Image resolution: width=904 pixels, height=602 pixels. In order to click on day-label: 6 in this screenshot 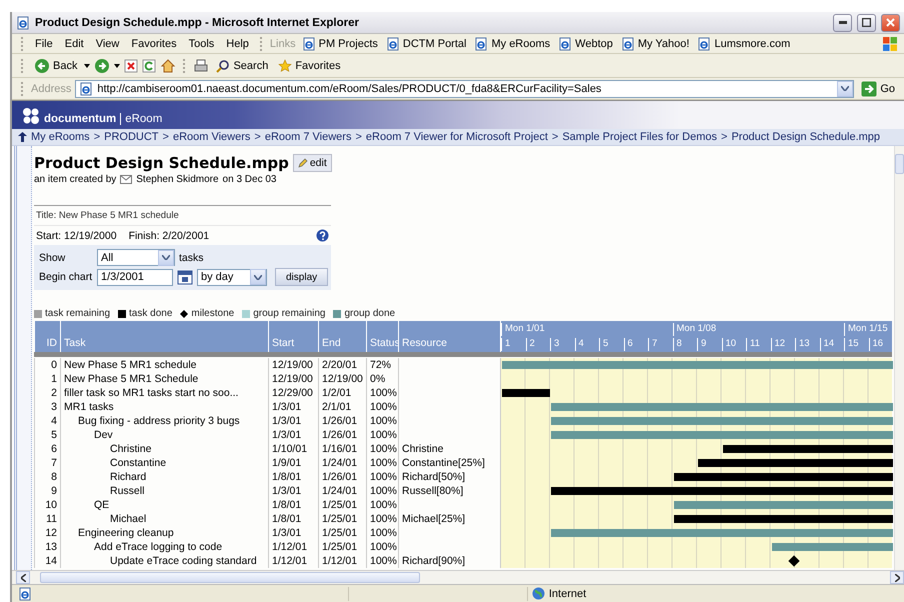, I will do `click(628, 344)`.